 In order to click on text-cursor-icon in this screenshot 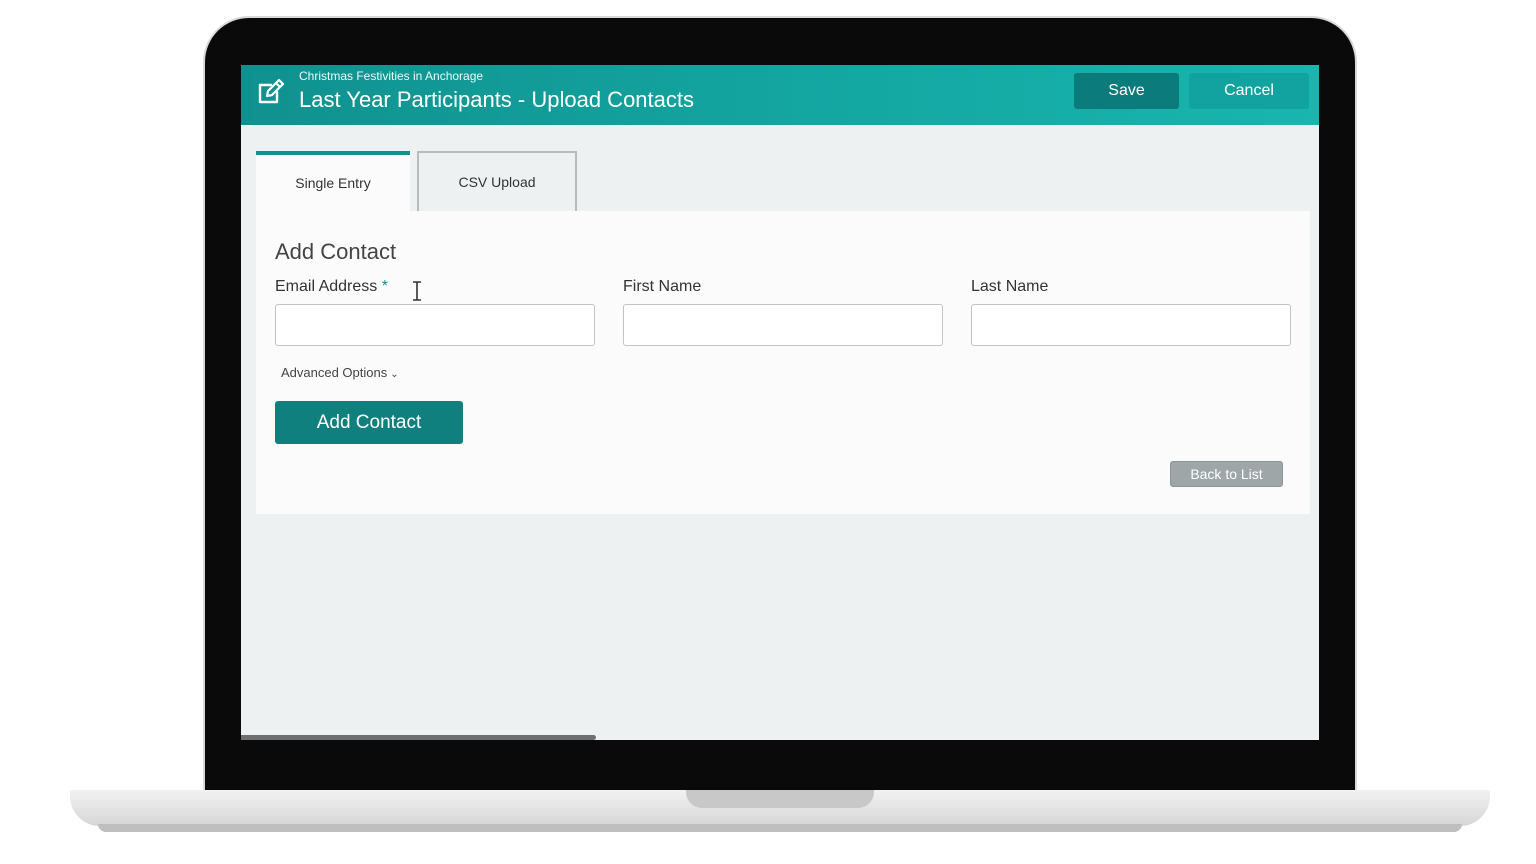, I will do `click(417, 291)`.